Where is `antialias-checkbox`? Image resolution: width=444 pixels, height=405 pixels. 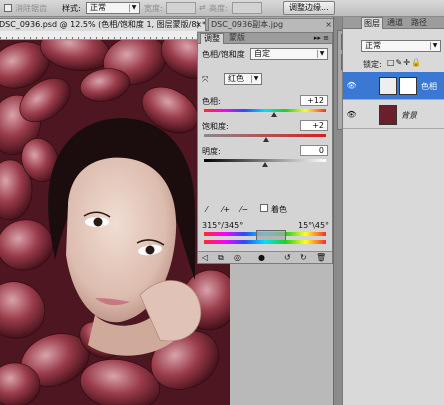 antialias-checkbox is located at coordinates (8, 8).